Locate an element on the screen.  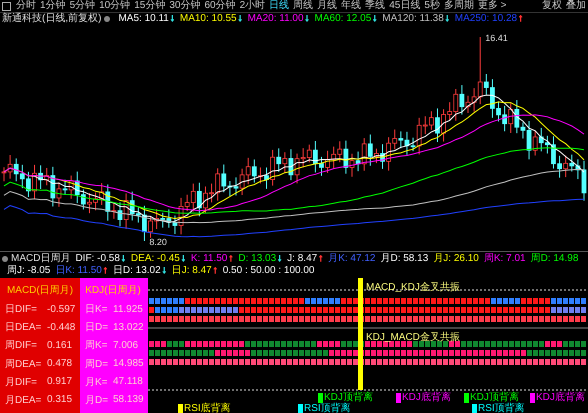
period-tab: 分时 is located at coordinates (26, 6).